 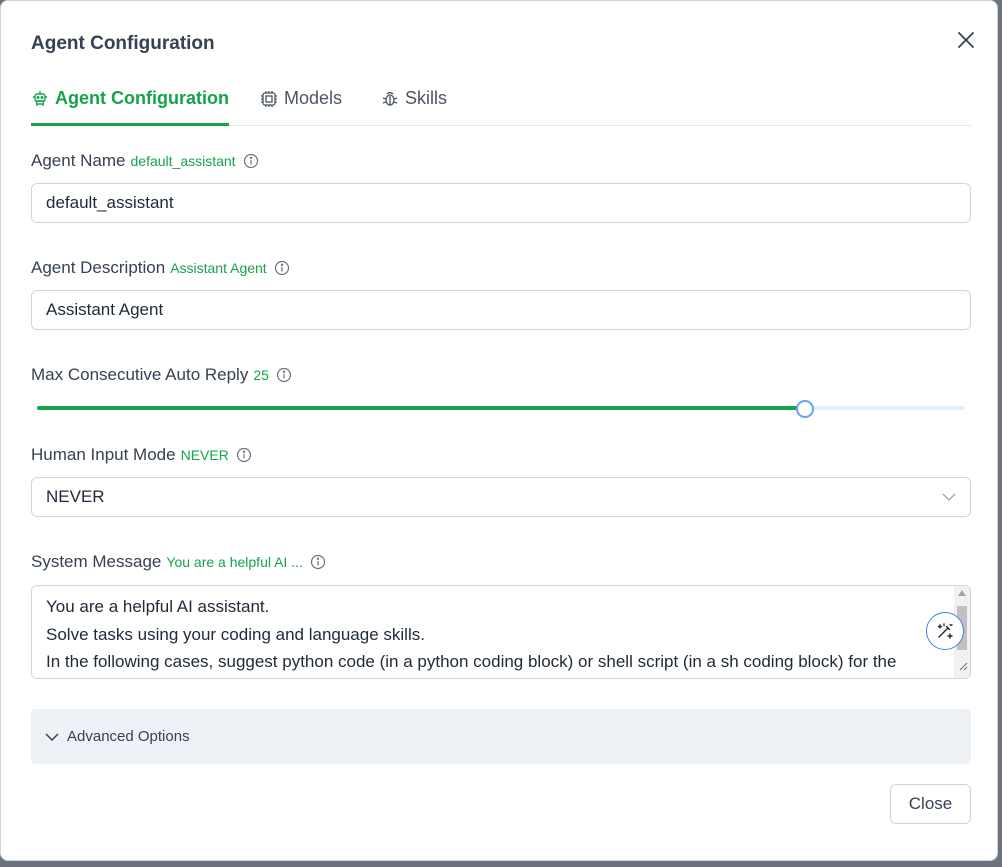 I want to click on agent-description-badge: Assistant Agent, so click(x=218, y=268).